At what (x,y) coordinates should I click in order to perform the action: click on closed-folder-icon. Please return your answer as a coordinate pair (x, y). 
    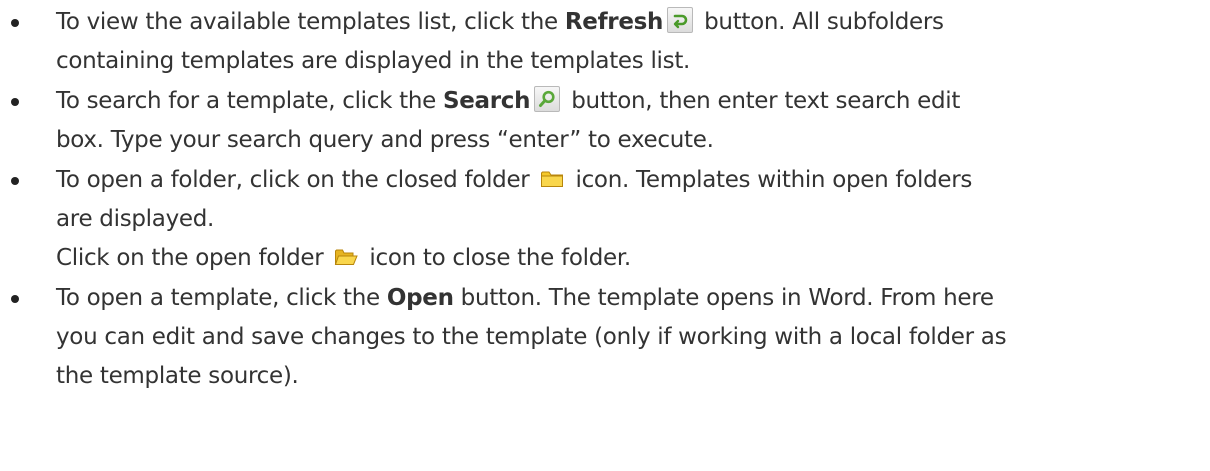
    Looking at the image, I should click on (552, 179).